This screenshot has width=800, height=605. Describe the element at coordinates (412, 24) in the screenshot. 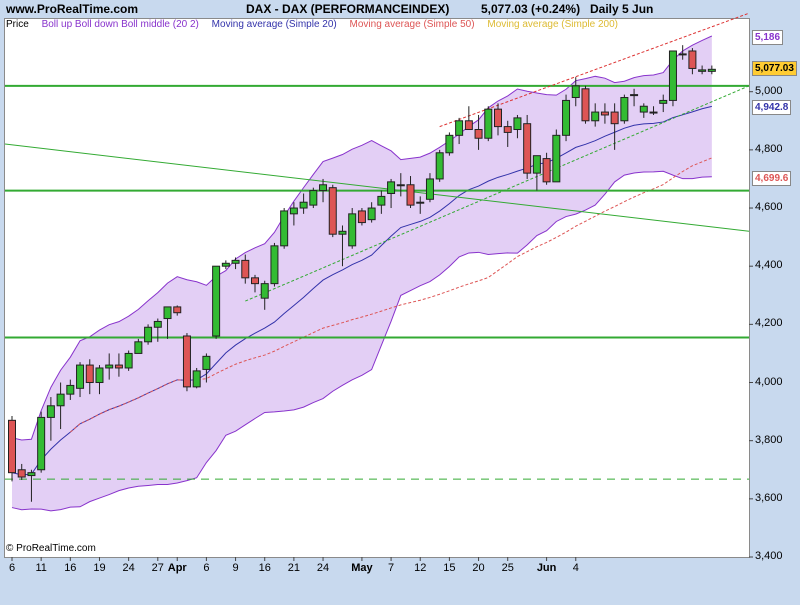

I see `legend-ma50: Moving average (Simple 50)` at that location.